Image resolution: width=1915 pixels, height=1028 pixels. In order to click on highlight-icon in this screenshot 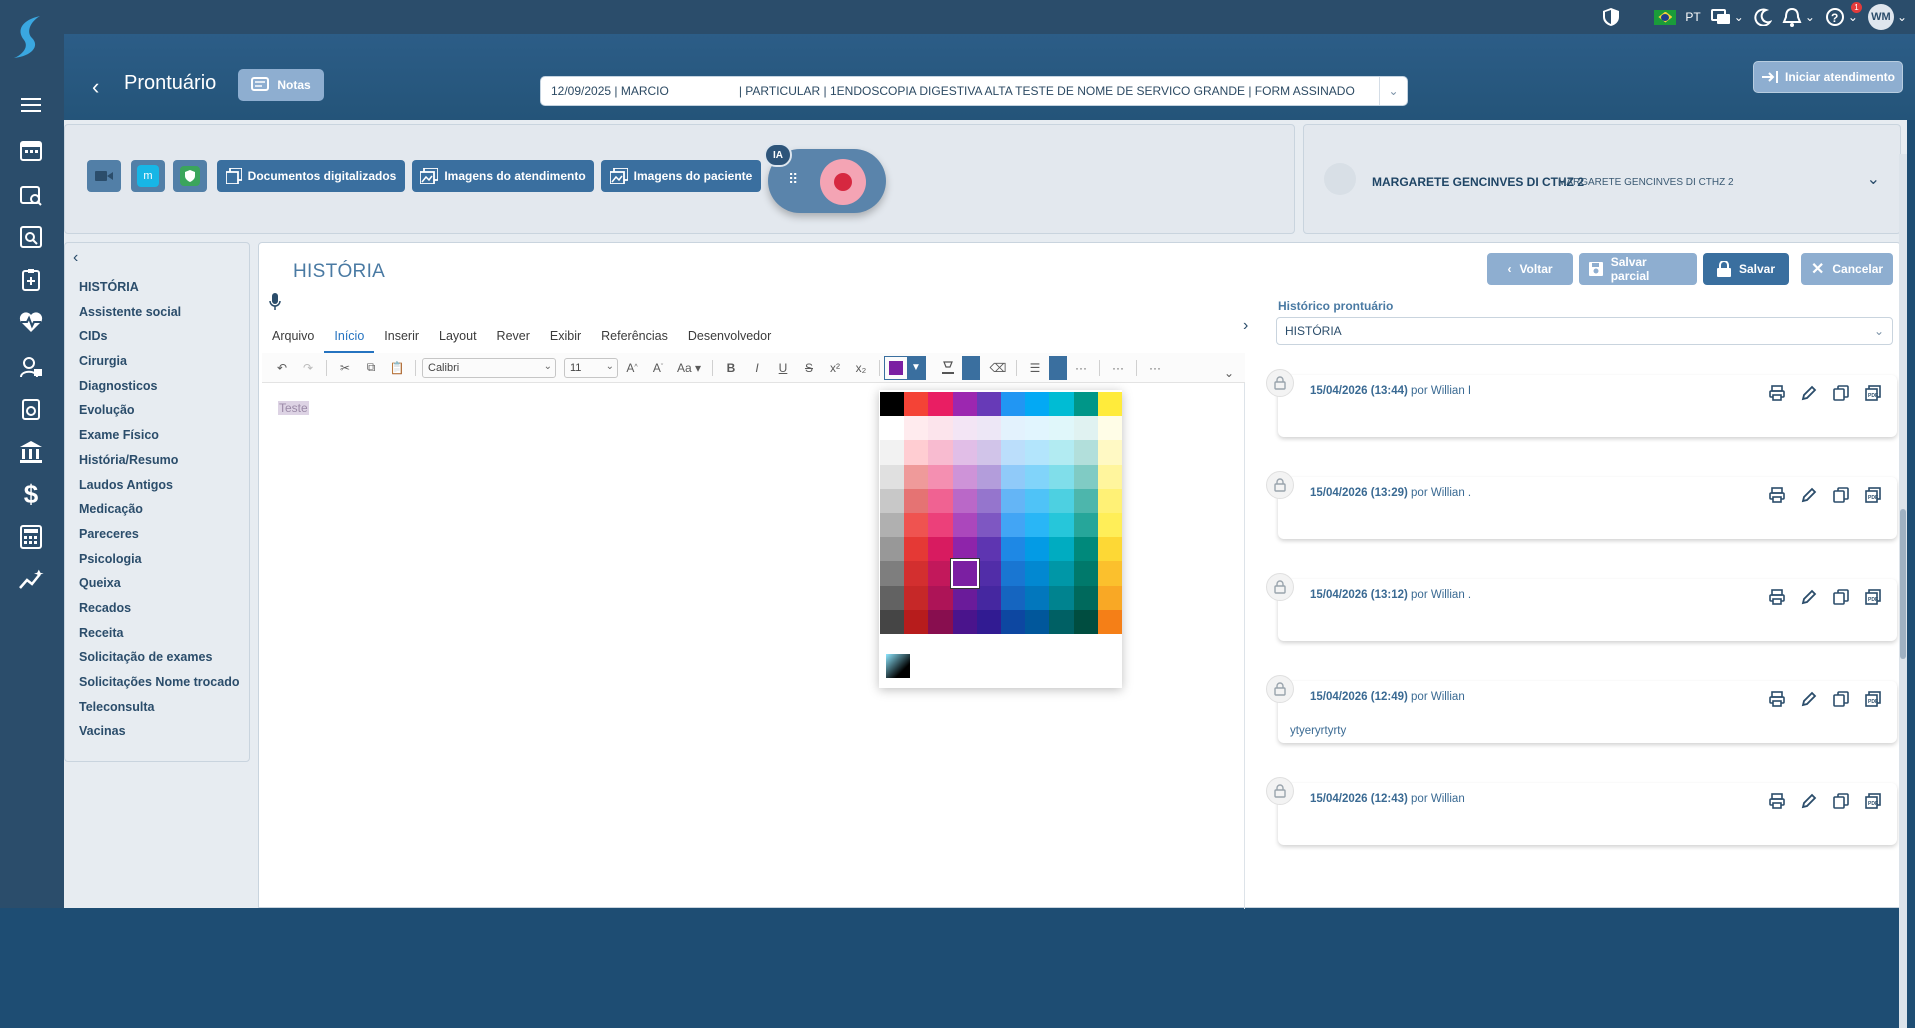, I will do `click(948, 368)`.